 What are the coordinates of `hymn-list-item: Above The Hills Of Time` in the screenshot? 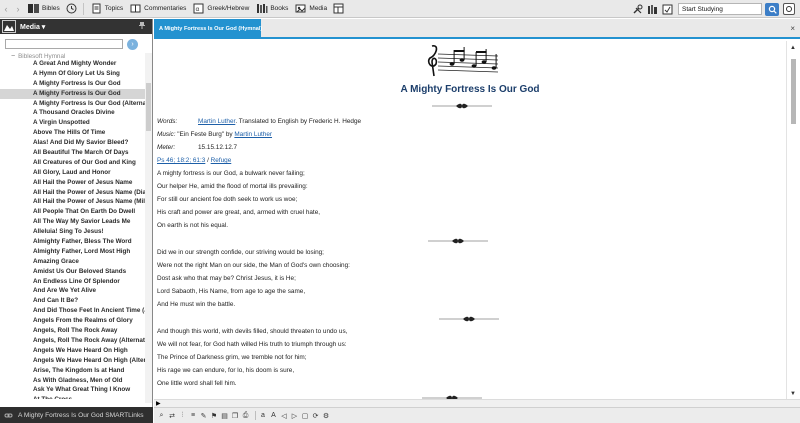 It's located at (72, 133).